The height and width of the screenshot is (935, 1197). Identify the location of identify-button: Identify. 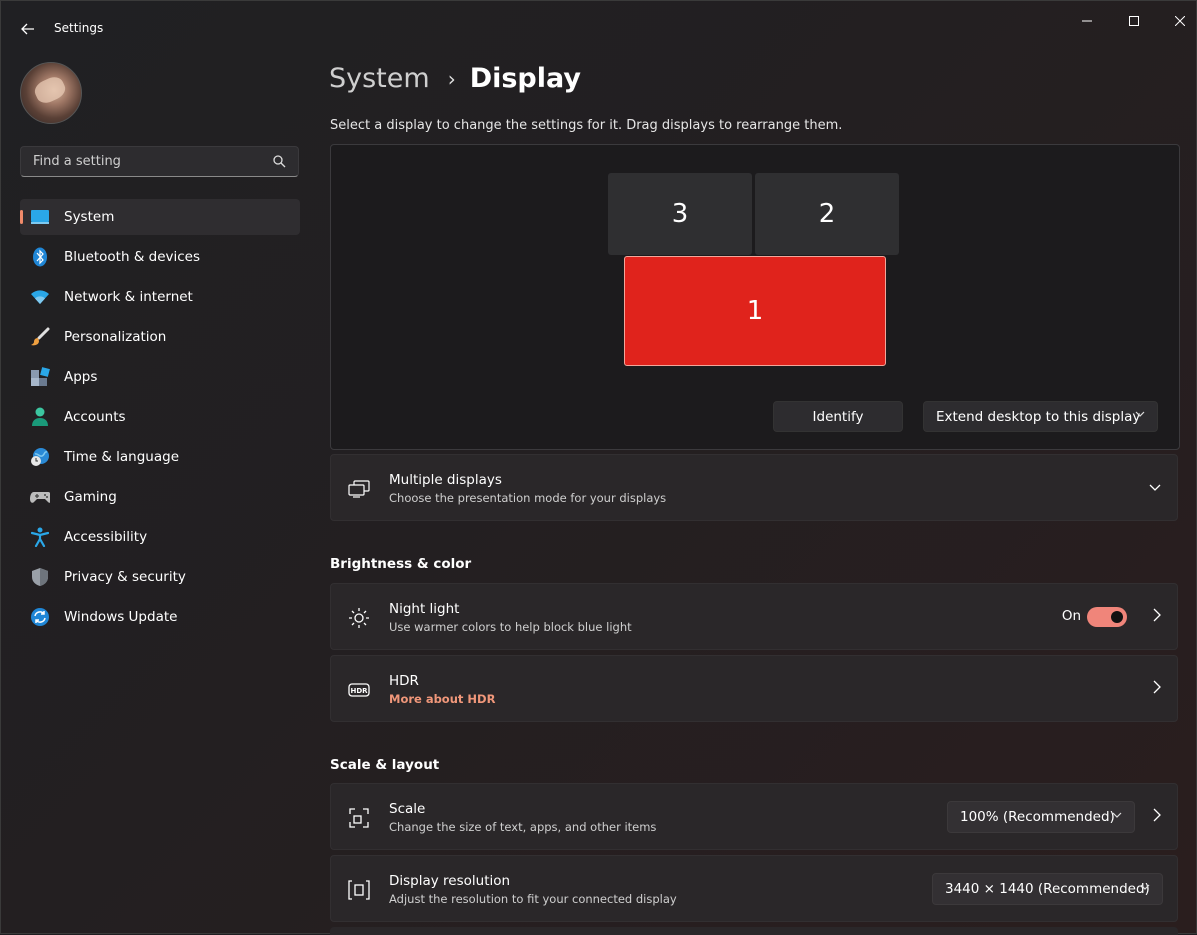
(838, 416).